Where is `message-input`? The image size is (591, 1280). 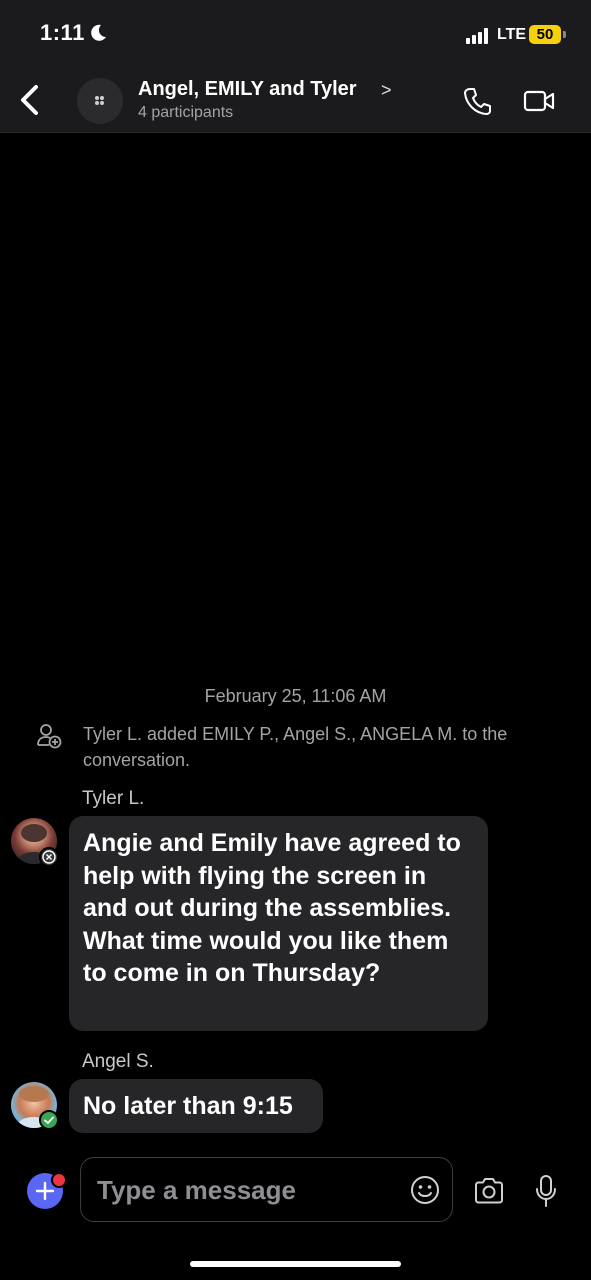 message-input is located at coordinates (247, 1190).